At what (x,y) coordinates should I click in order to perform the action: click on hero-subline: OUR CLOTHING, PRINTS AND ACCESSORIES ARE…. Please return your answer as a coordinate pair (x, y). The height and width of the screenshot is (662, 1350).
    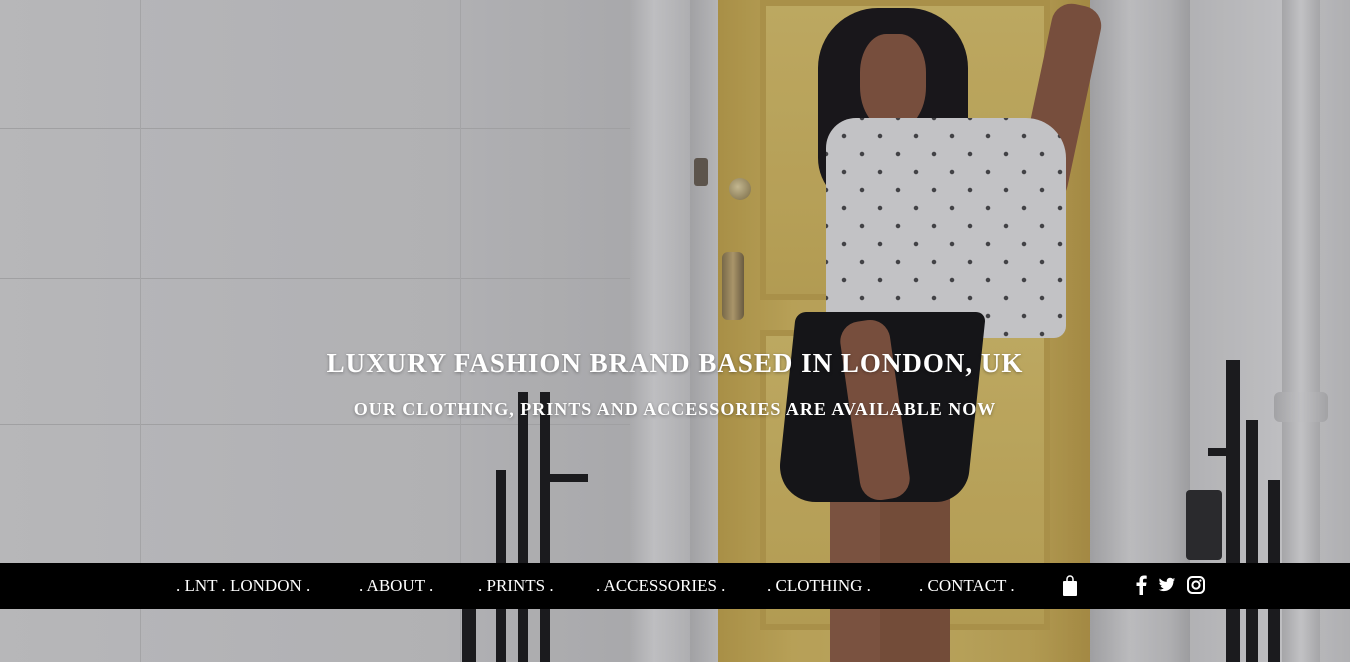
    Looking at the image, I should click on (675, 409).